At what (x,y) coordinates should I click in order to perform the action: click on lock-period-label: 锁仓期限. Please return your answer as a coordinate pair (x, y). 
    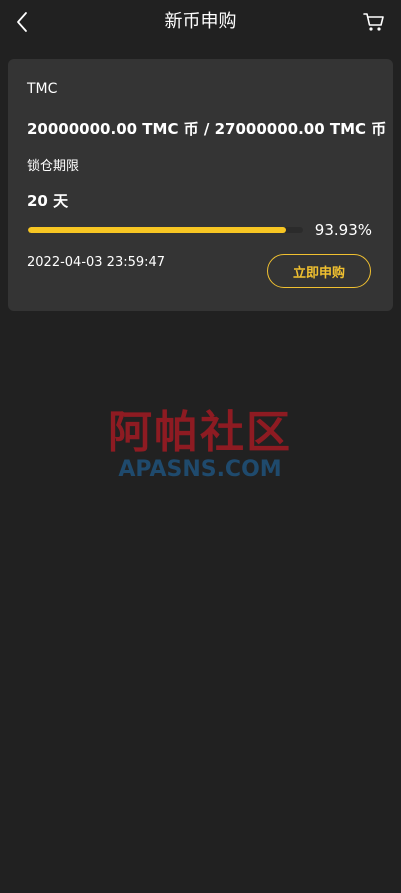
    Looking at the image, I should click on (53, 166).